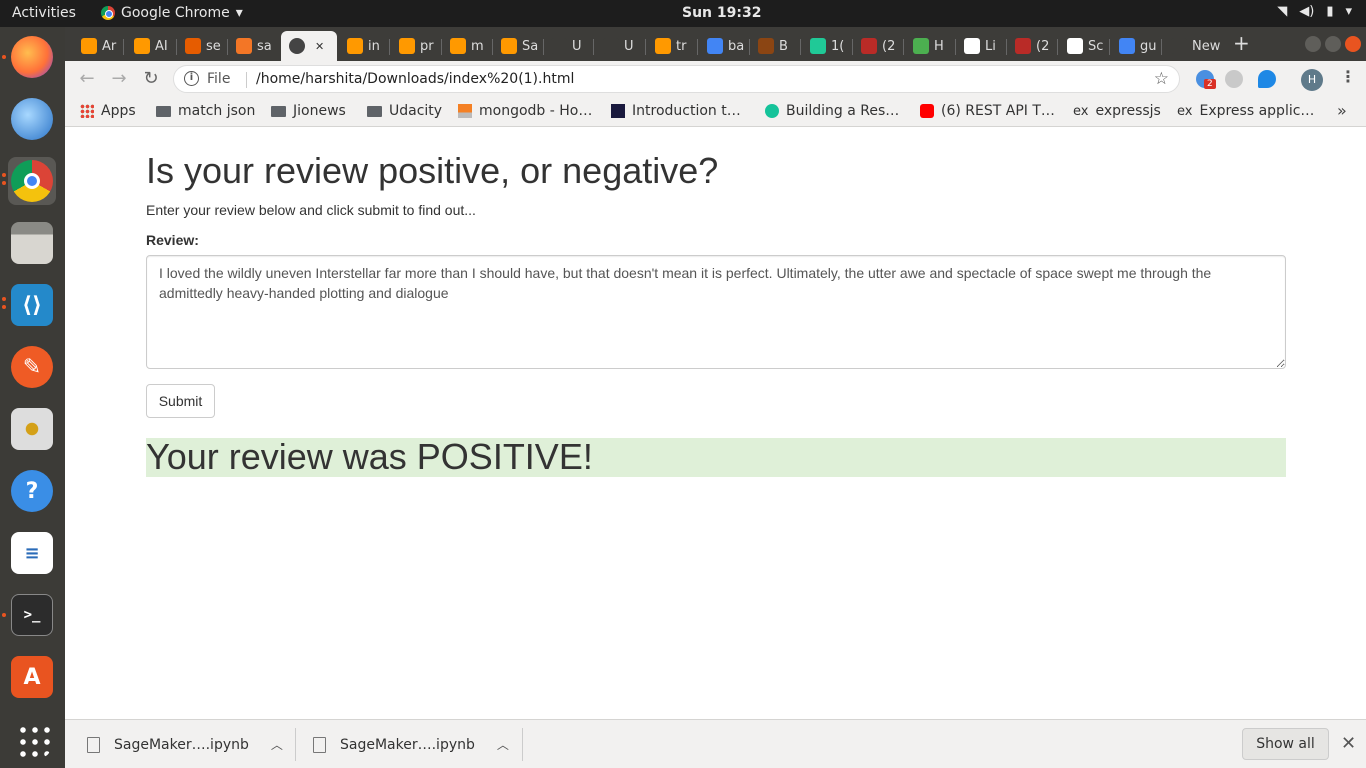  I want to click on bookmark-label: expressjs, so click(1128, 111).